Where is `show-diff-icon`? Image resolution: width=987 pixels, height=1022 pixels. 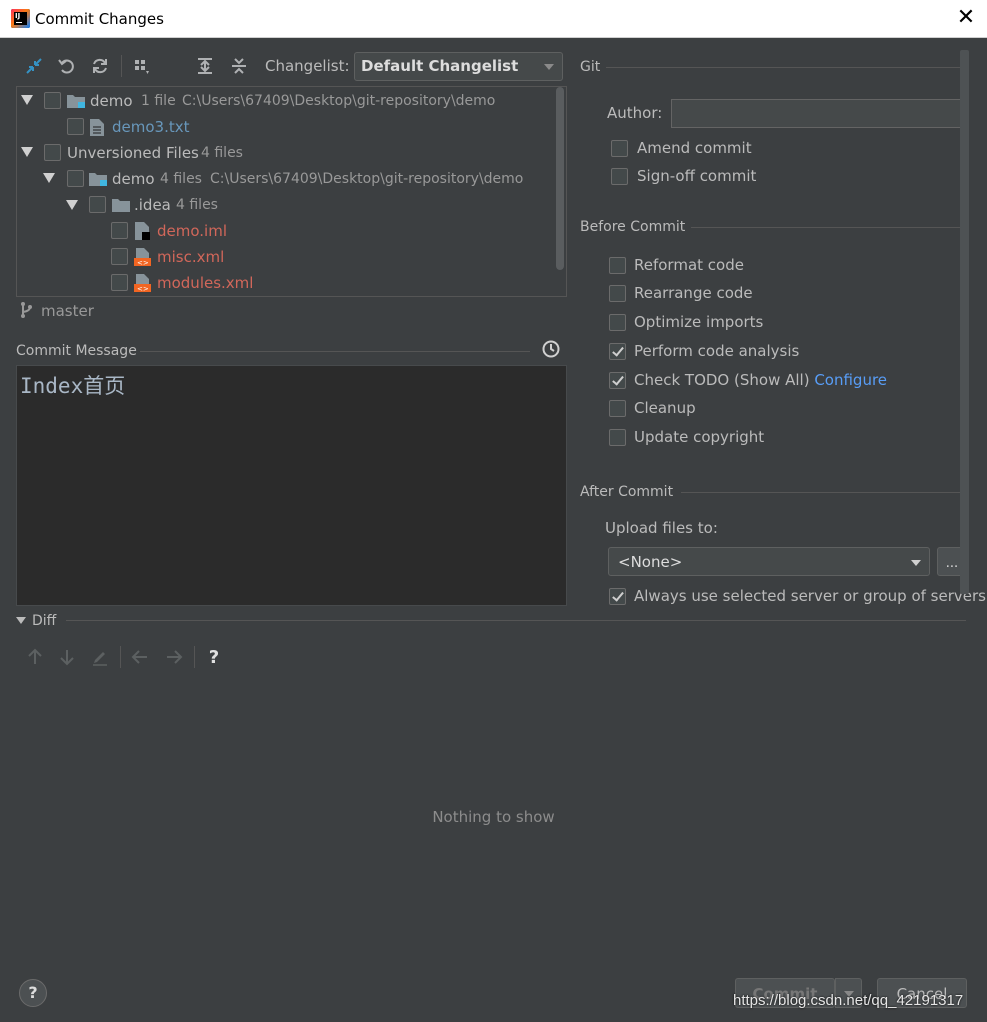 show-diff-icon is located at coordinates (34, 66).